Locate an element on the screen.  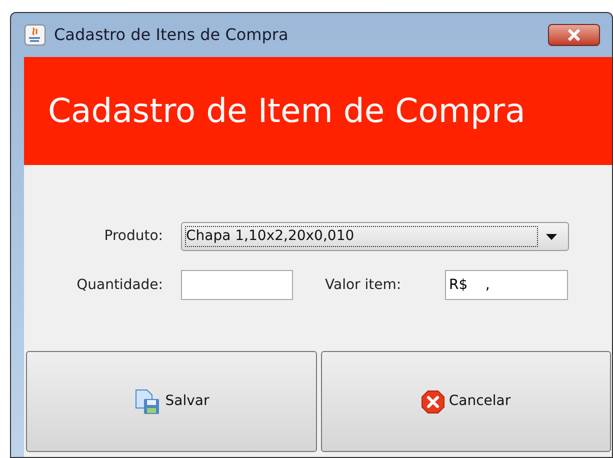
product-dropdown: Chapa 1,10x2,20x0,010 is located at coordinates (375, 236).